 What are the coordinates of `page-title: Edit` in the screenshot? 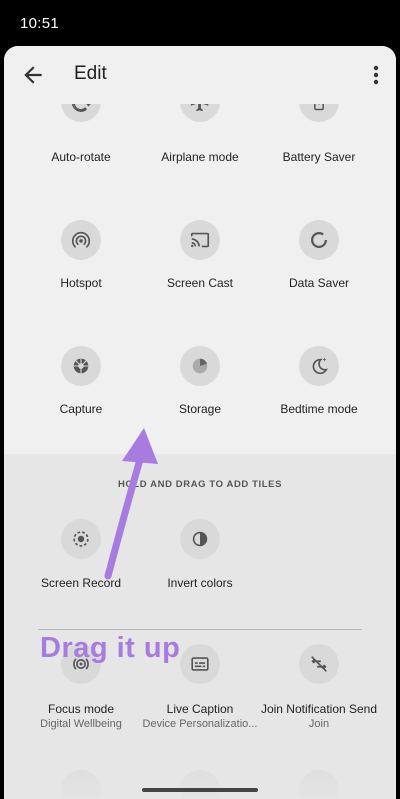 It's located at (90, 73).